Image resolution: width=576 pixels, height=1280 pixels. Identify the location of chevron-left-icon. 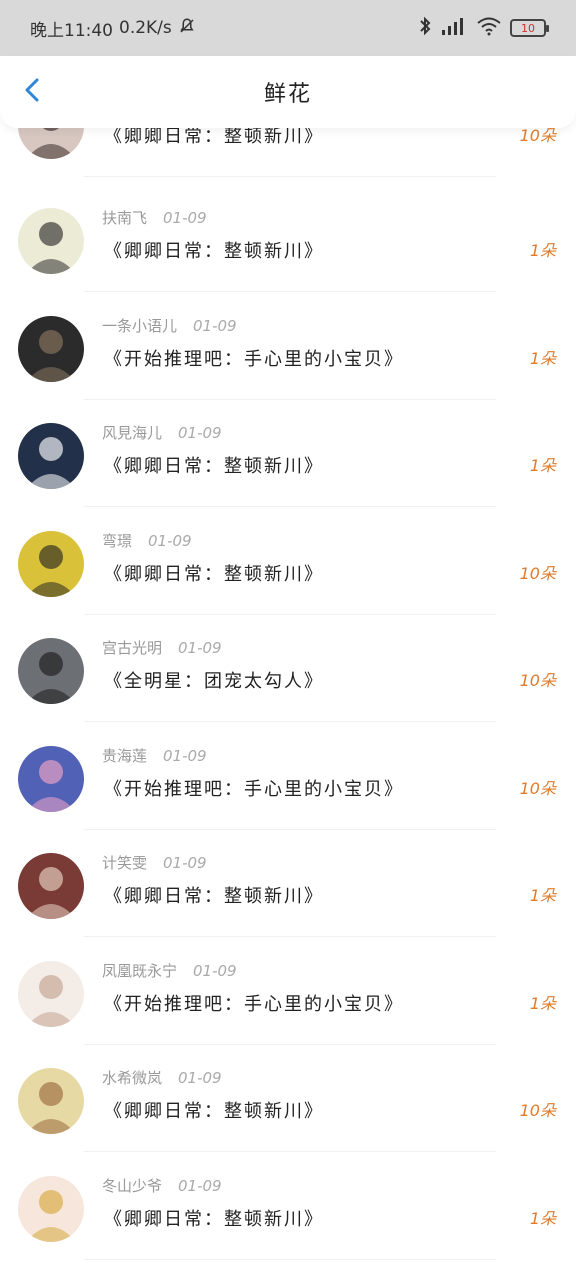
(32, 92).